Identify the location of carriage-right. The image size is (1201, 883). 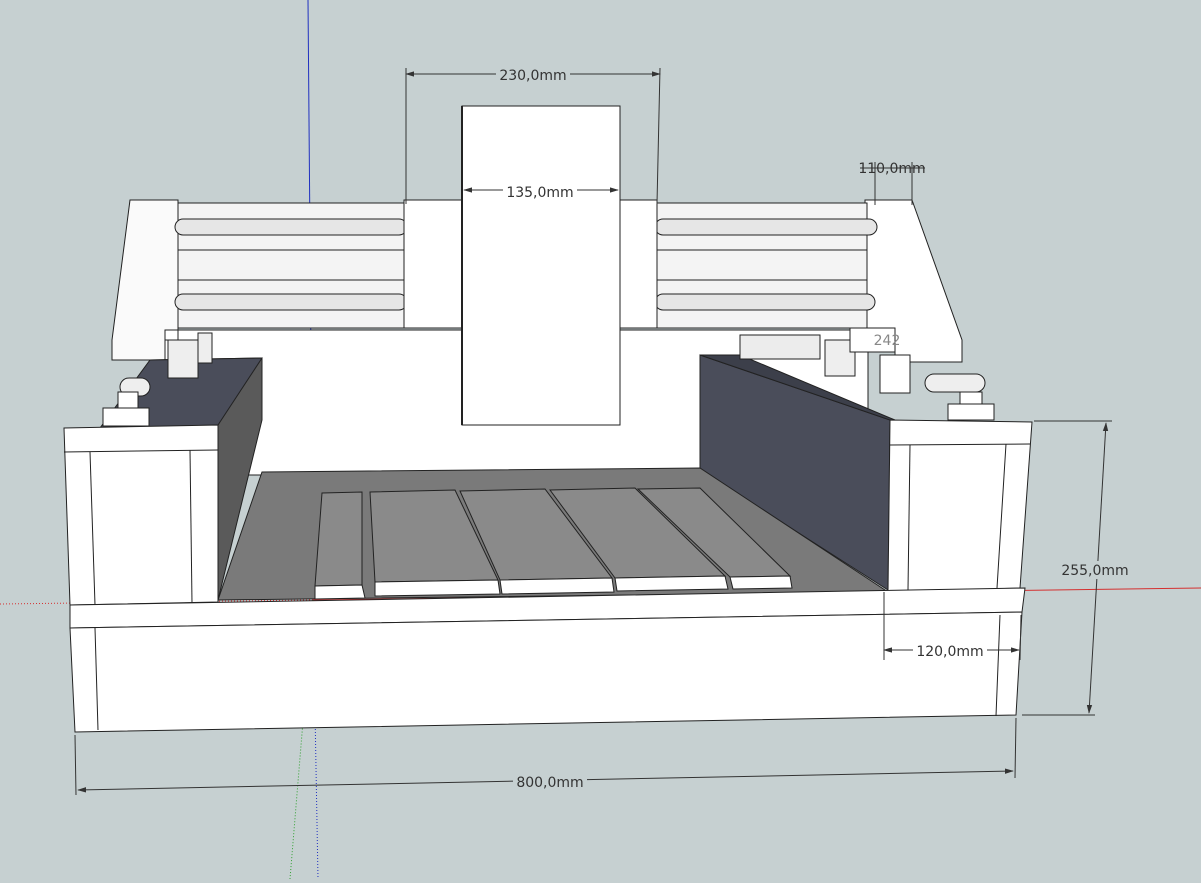
(637, 264).